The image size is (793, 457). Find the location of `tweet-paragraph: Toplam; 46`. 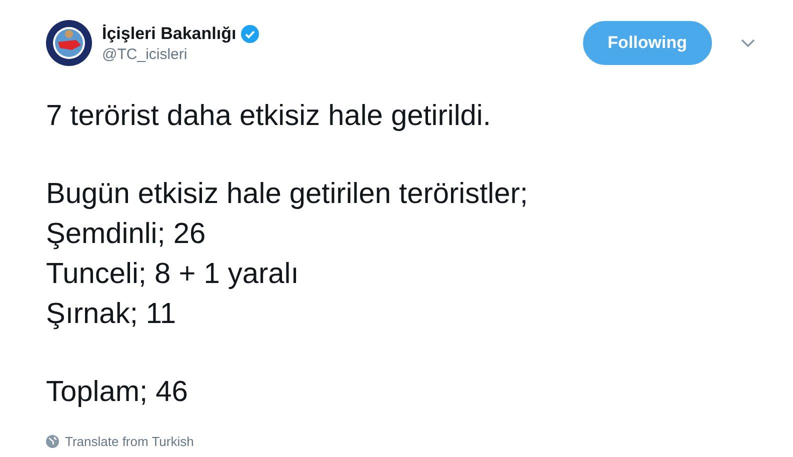

tweet-paragraph: Toplam; 46 is located at coordinates (117, 392).